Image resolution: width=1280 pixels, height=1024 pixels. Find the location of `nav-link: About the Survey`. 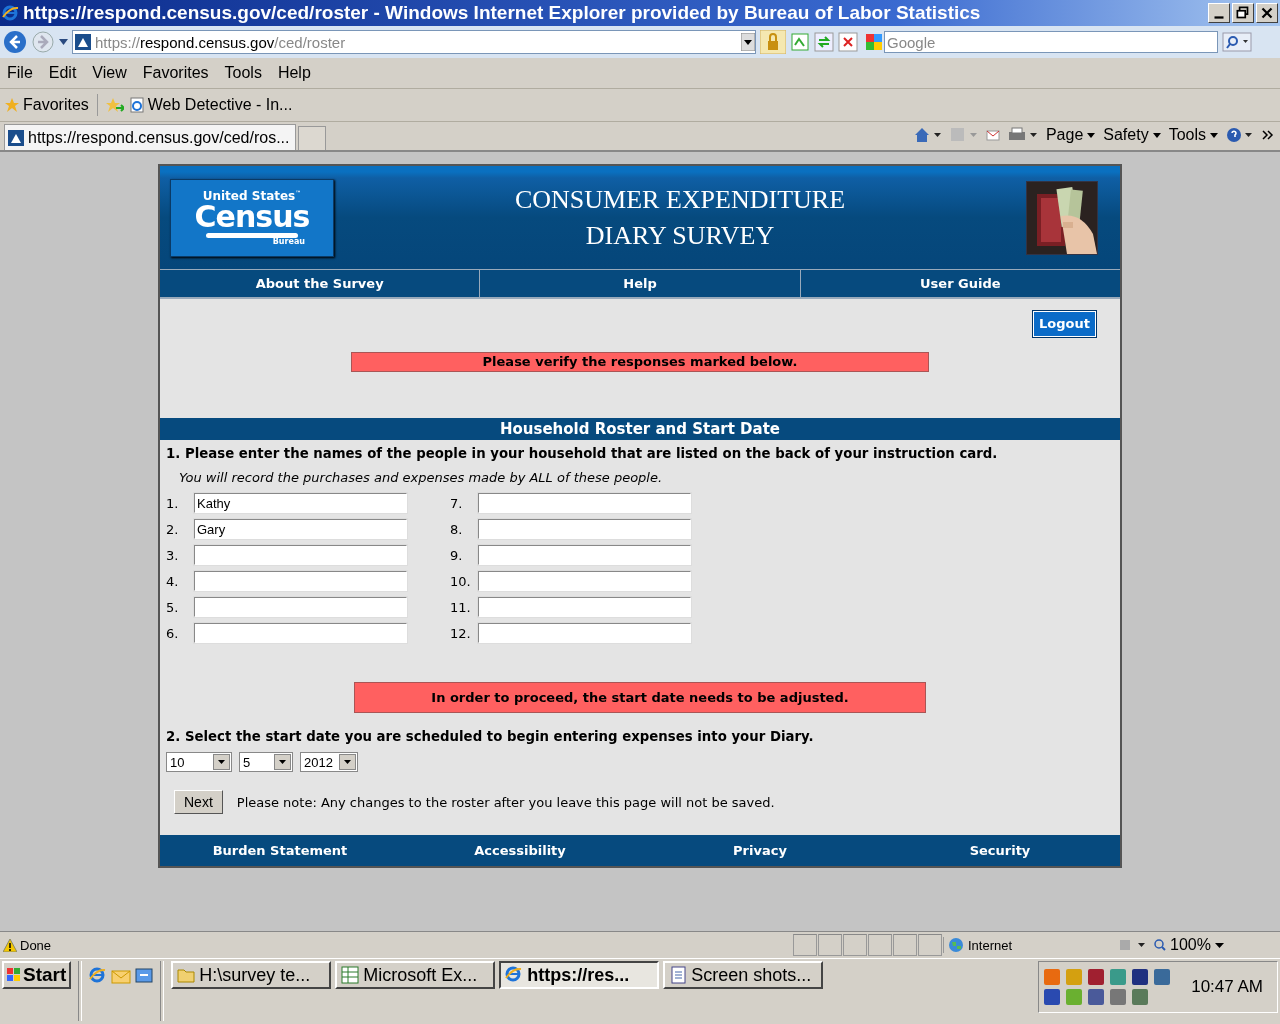

nav-link: About the Survey is located at coordinates (320, 283).